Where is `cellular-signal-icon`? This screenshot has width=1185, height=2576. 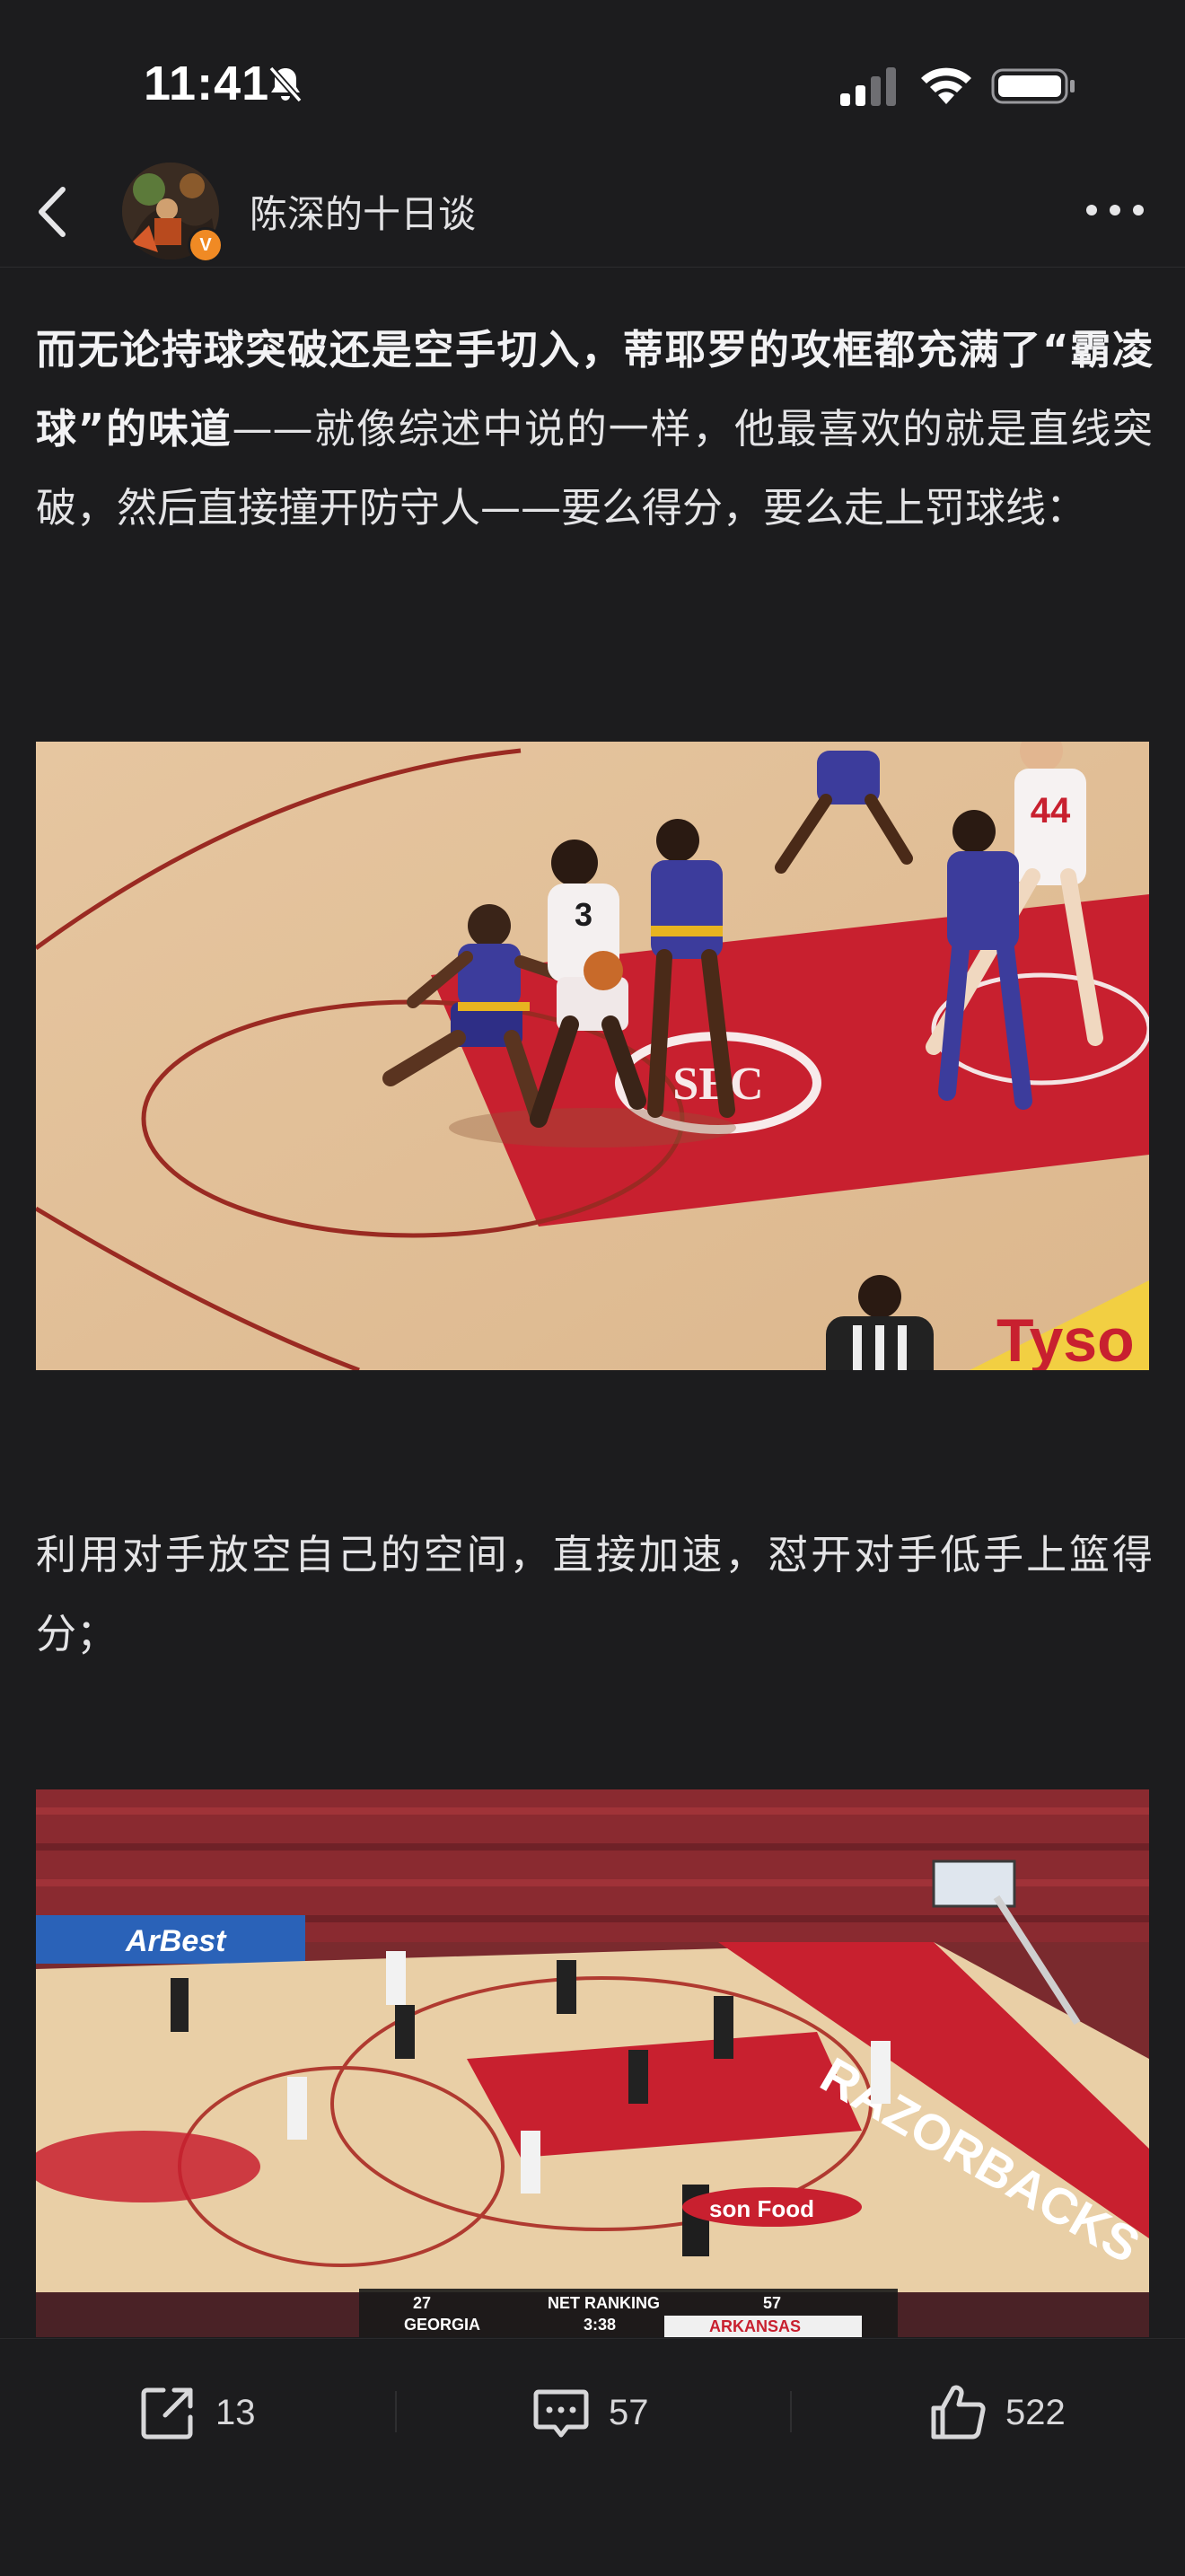 cellular-signal-icon is located at coordinates (868, 86).